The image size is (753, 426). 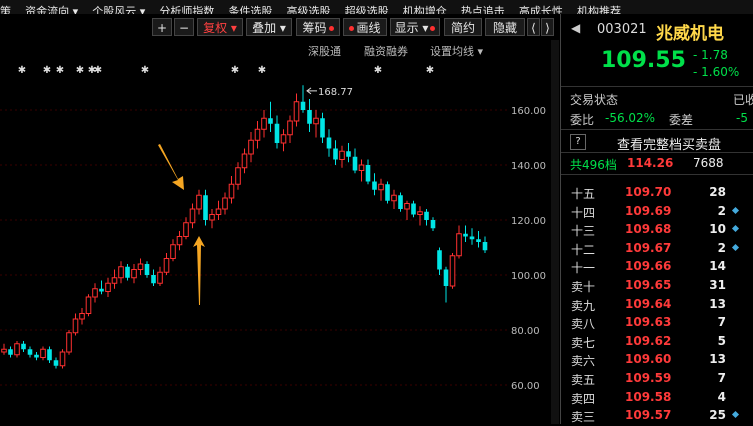 I want to click on trade-status-value: 已收, so click(x=743, y=100).